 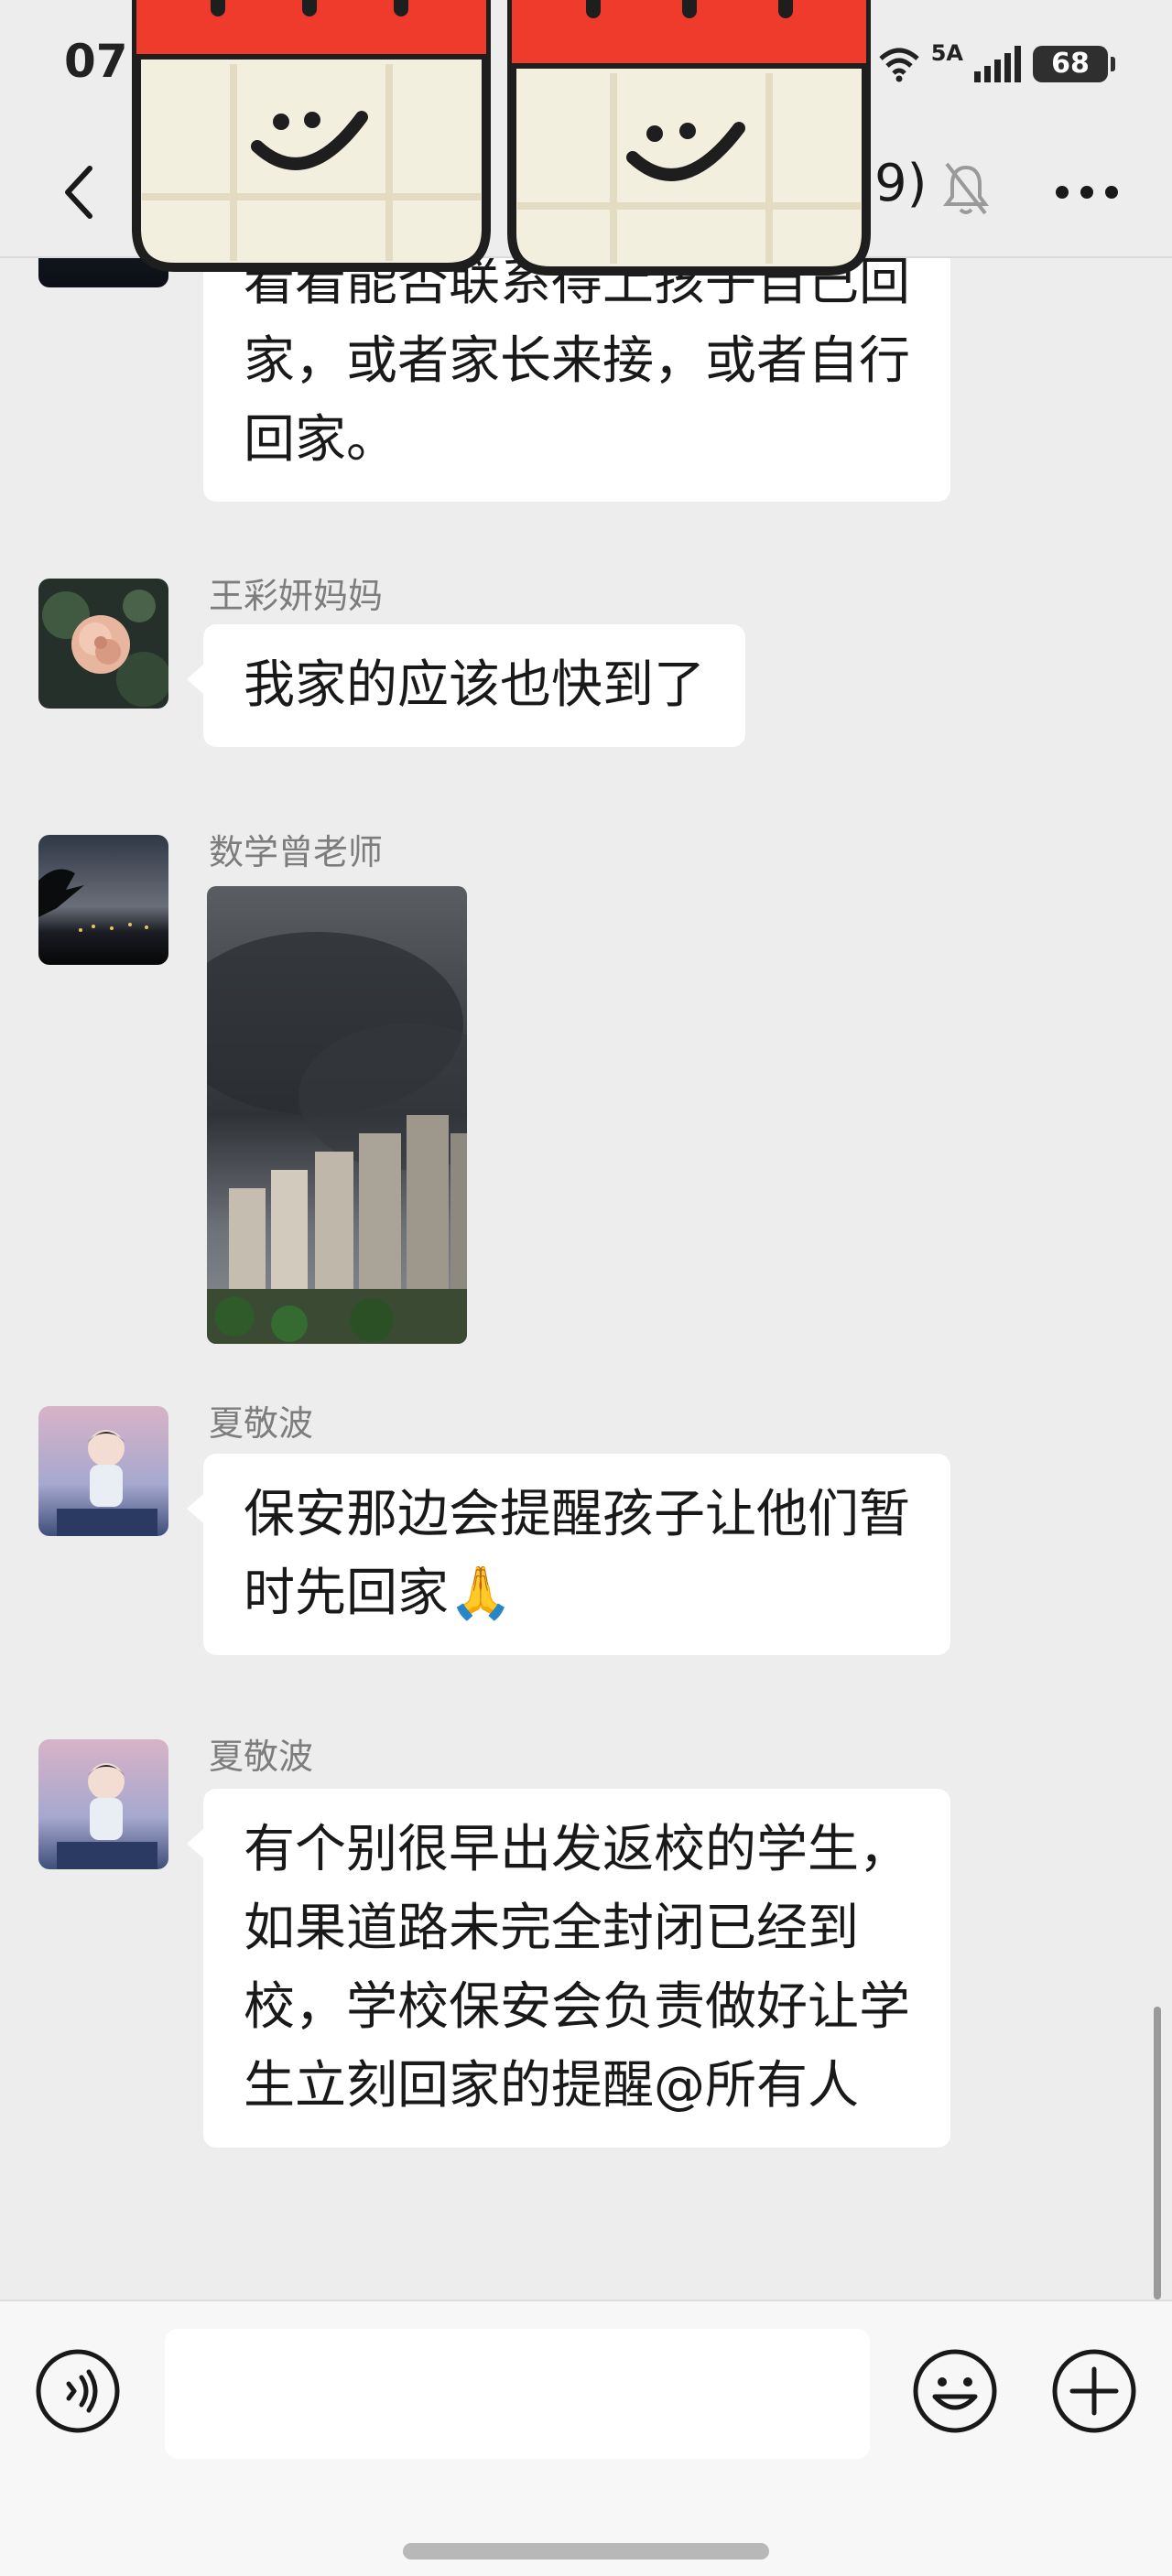 I want to click on message-bubble: 我家的应该也快到了, so click(x=466, y=686).